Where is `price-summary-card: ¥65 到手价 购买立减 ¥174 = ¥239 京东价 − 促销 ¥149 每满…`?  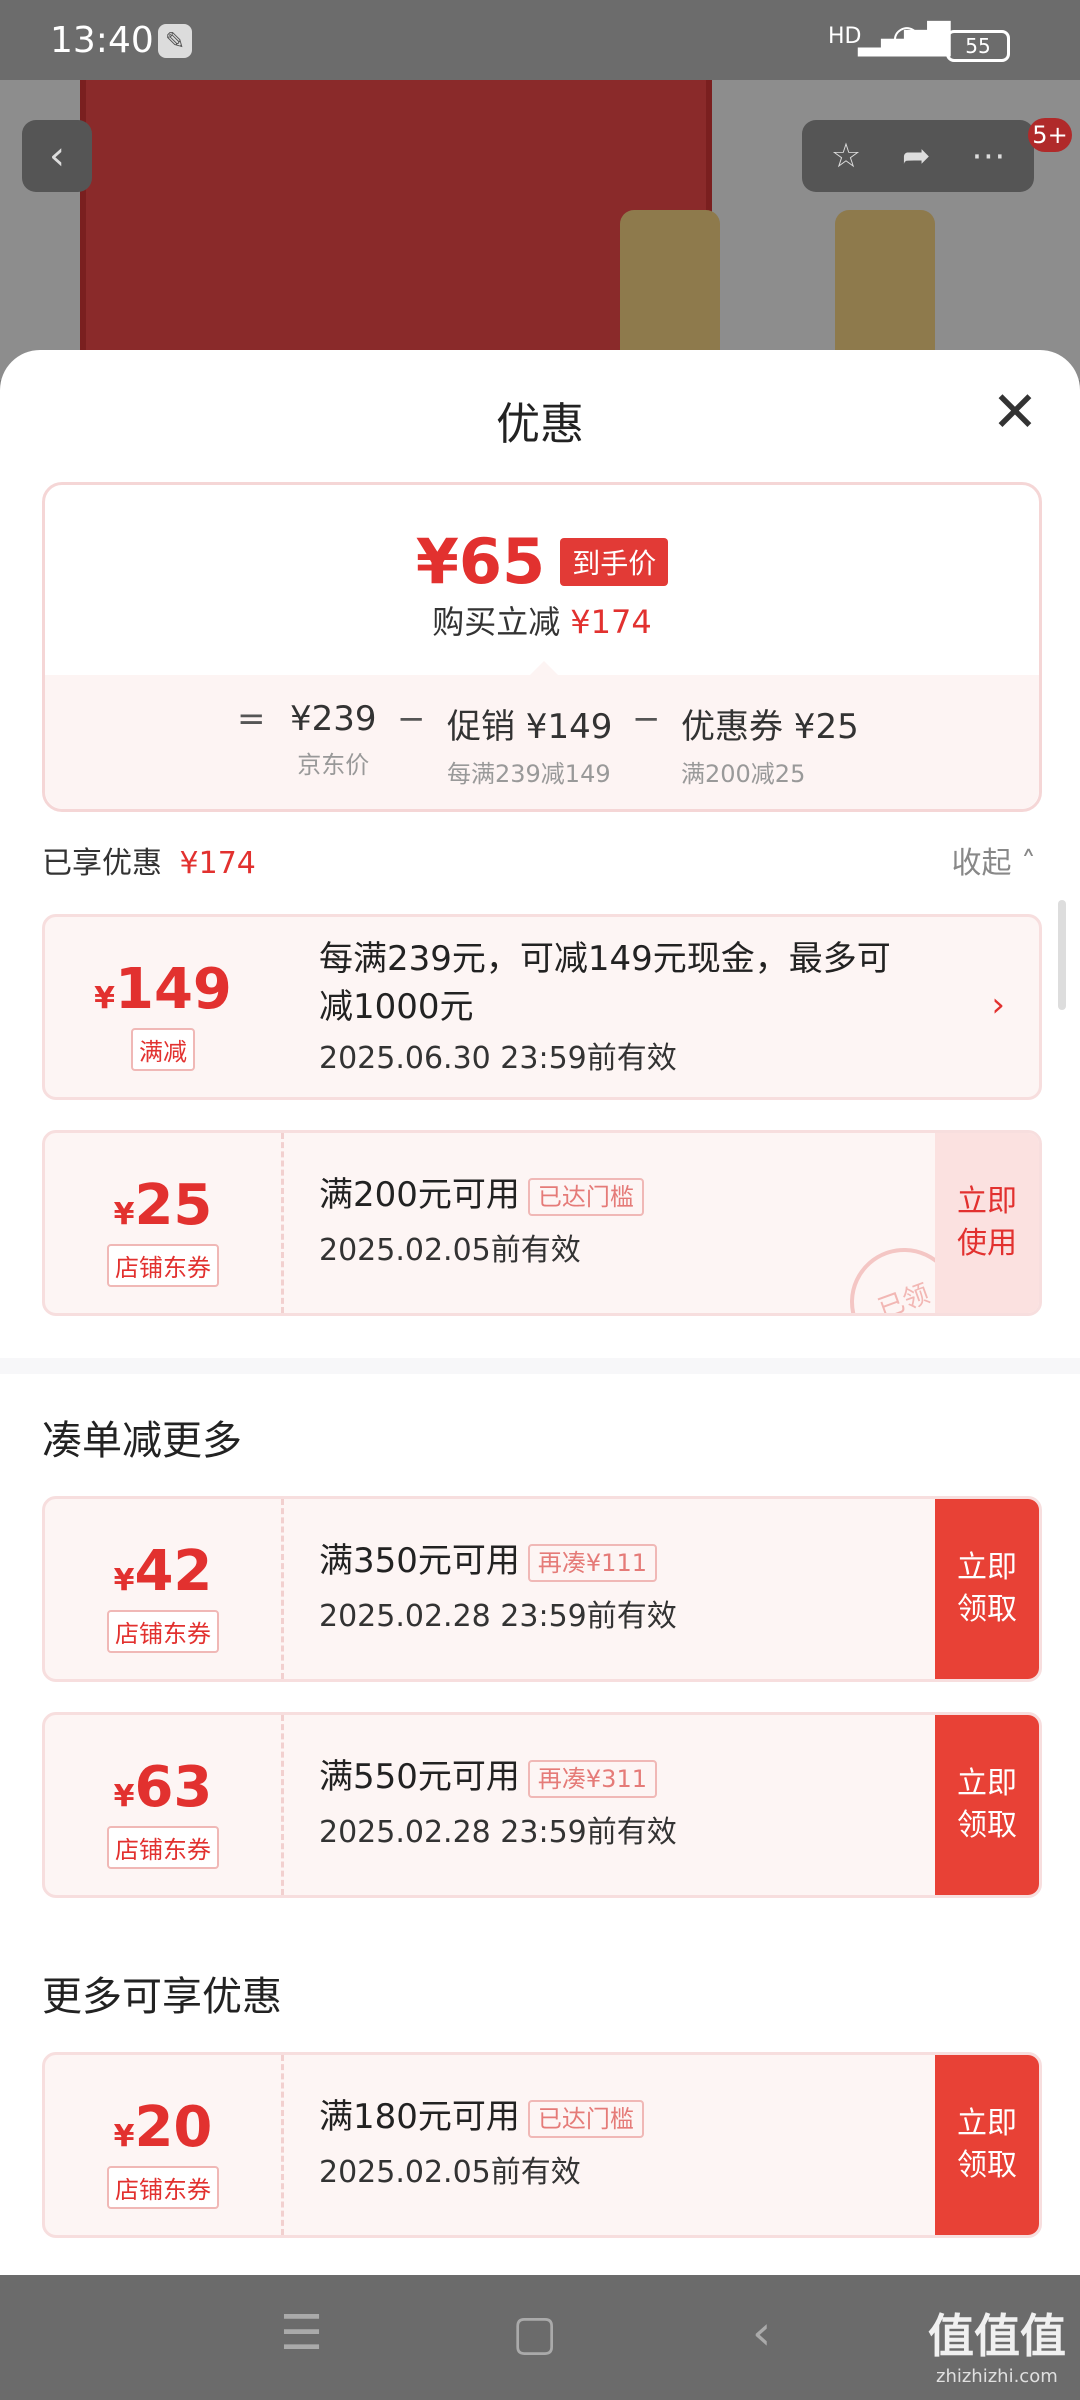
price-summary-card: ¥65 到手价 购买立减 ¥174 = ¥239 京东价 − 促销 ¥149 每满… is located at coordinates (542, 647).